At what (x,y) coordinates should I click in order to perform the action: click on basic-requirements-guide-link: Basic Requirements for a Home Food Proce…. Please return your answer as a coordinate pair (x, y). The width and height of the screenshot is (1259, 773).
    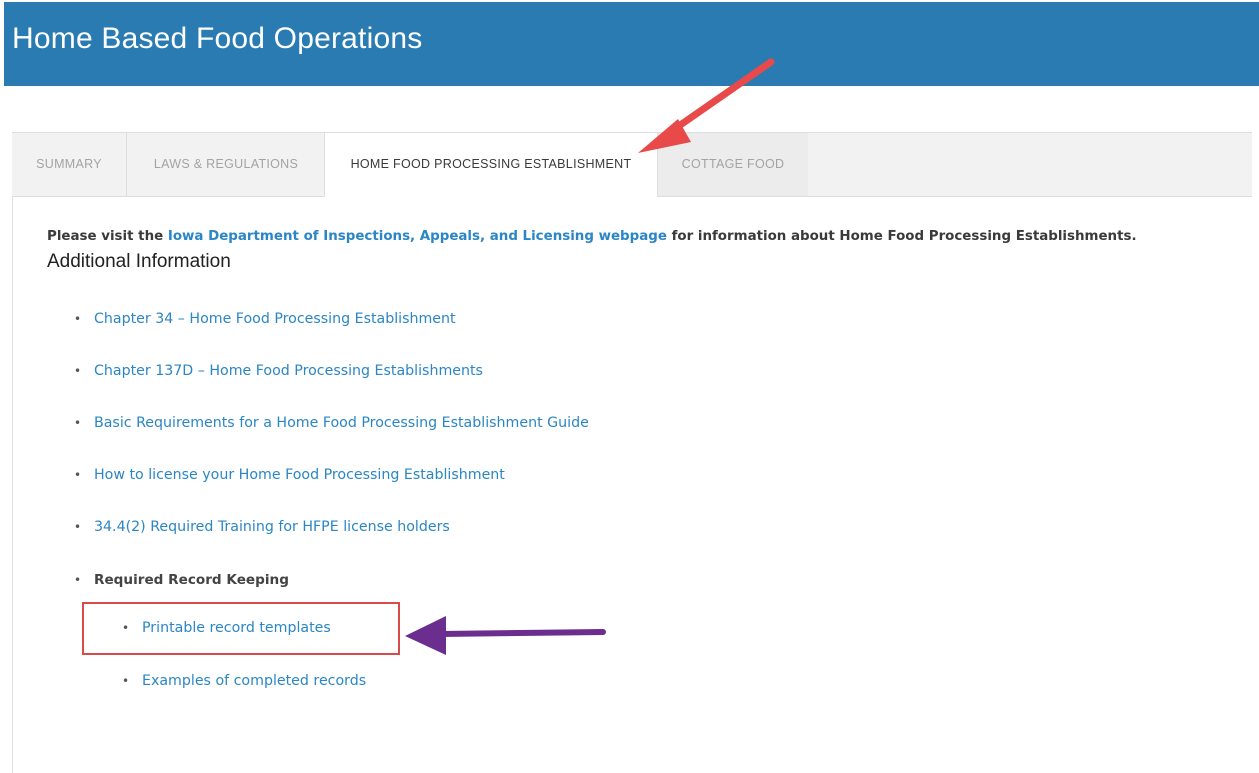
    Looking at the image, I should click on (341, 423).